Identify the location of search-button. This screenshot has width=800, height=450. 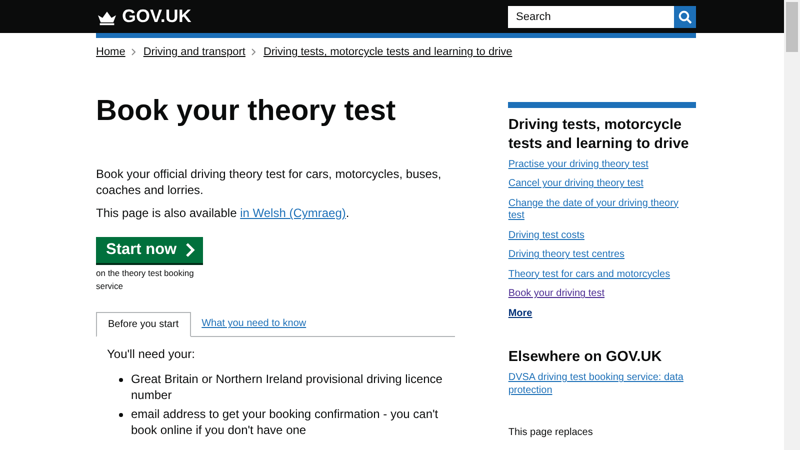
(685, 17).